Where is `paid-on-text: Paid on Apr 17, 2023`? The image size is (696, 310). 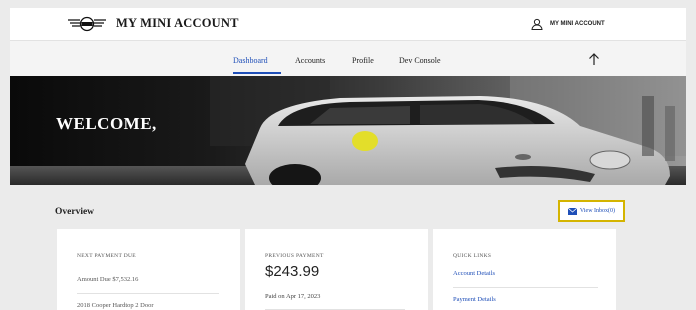
paid-on-text: Paid on Apr 17, 2023 is located at coordinates (293, 296).